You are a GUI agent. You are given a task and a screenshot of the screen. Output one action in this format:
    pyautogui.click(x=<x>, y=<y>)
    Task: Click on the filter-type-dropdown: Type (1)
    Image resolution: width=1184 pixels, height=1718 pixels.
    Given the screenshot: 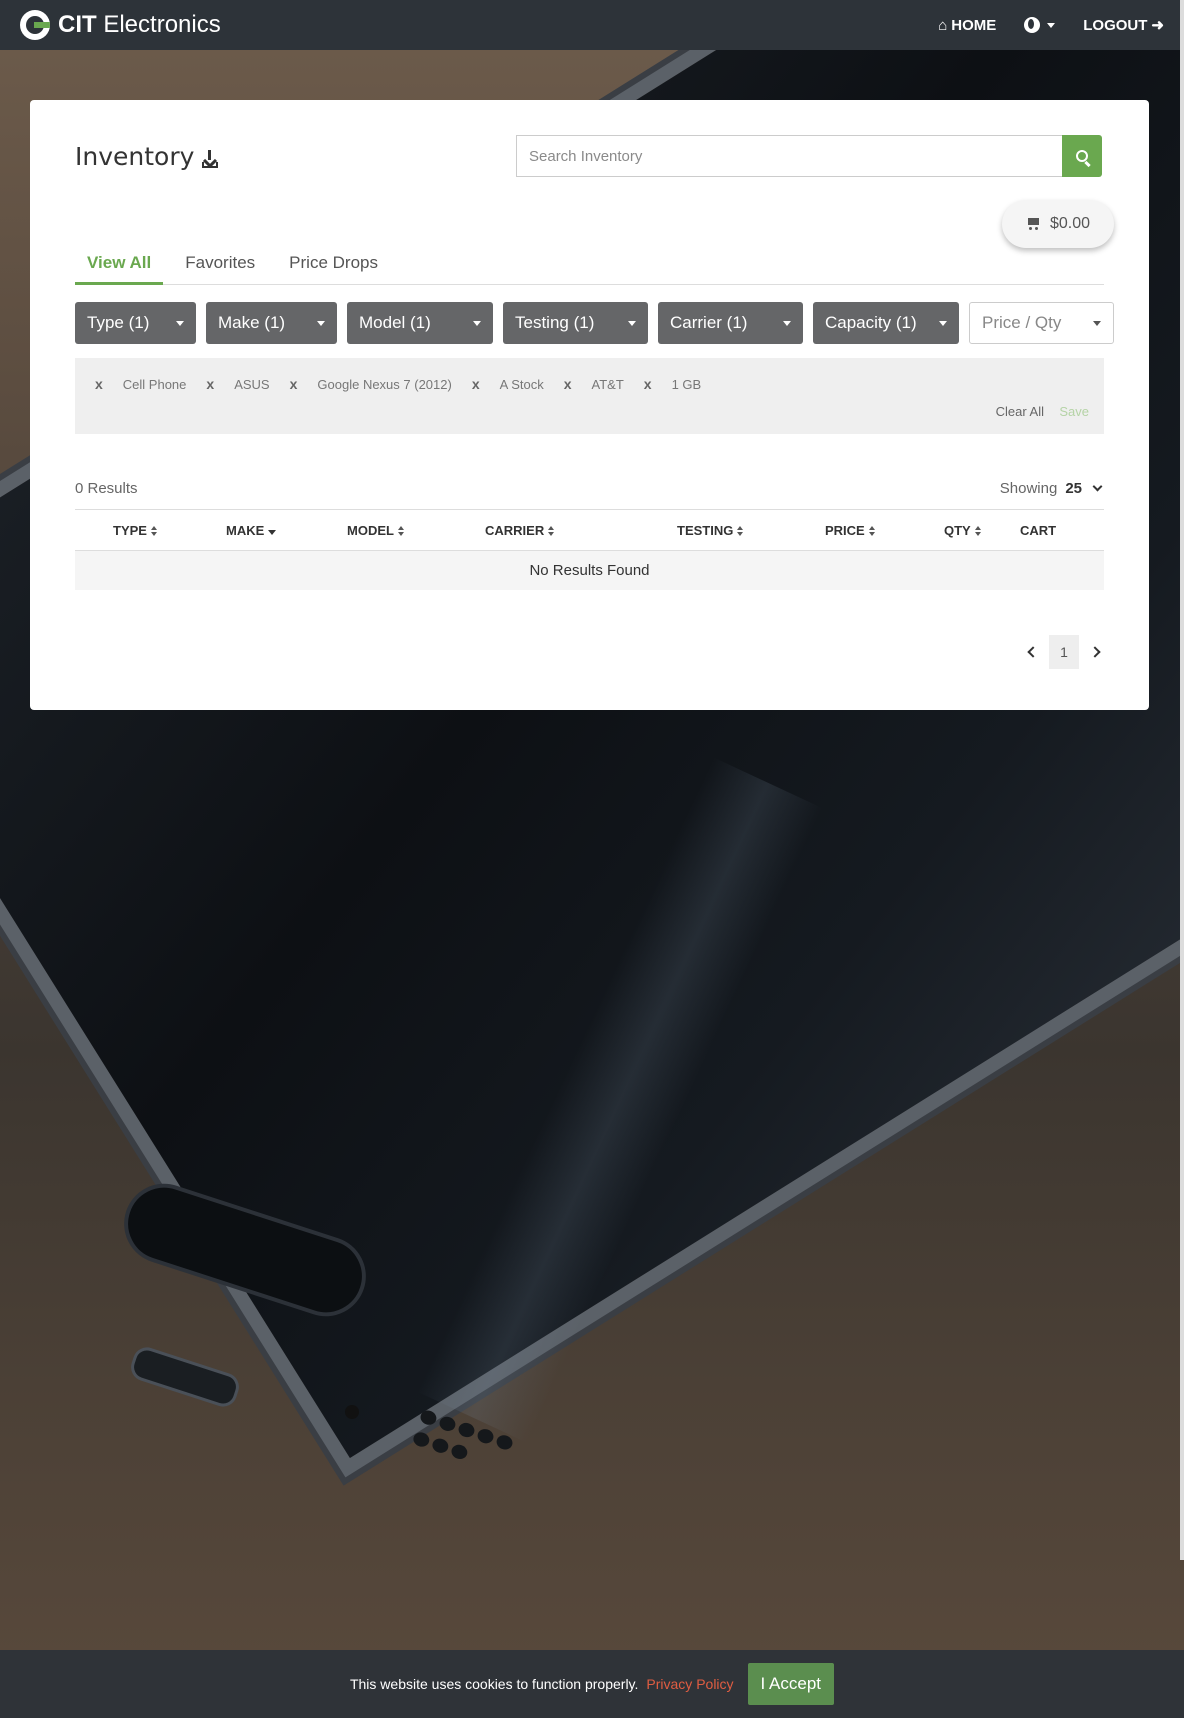 What is the action you would take?
    pyautogui.click(x=135, y=323)
    